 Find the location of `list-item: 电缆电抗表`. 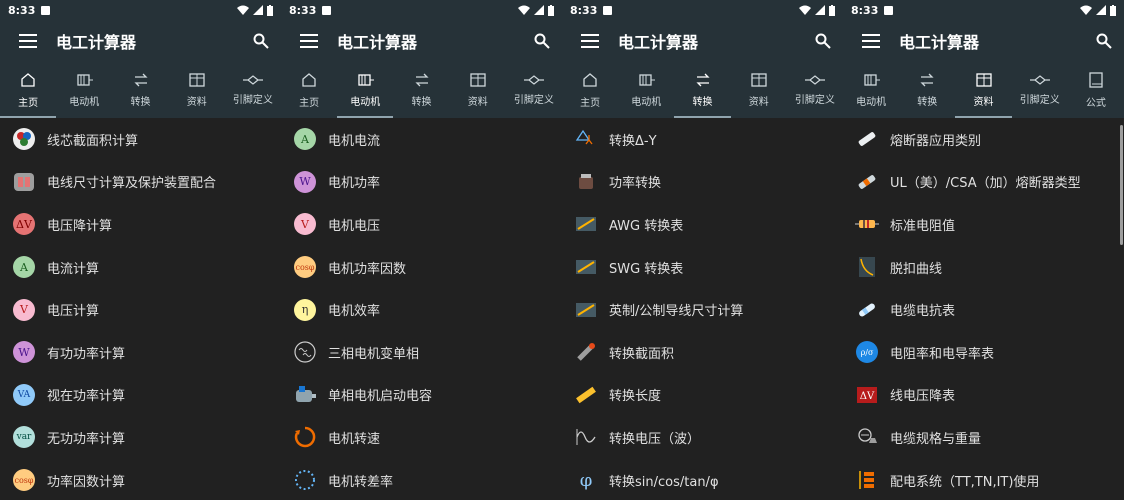

list-item: 电缆电抗表 is located at coordinates (983, 309).